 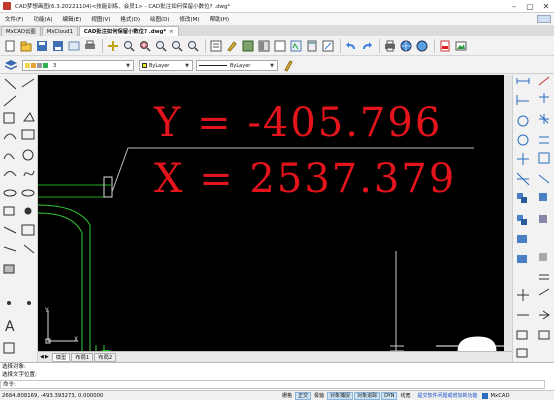 I want to click on block-icon, so click(x=280, y=46).